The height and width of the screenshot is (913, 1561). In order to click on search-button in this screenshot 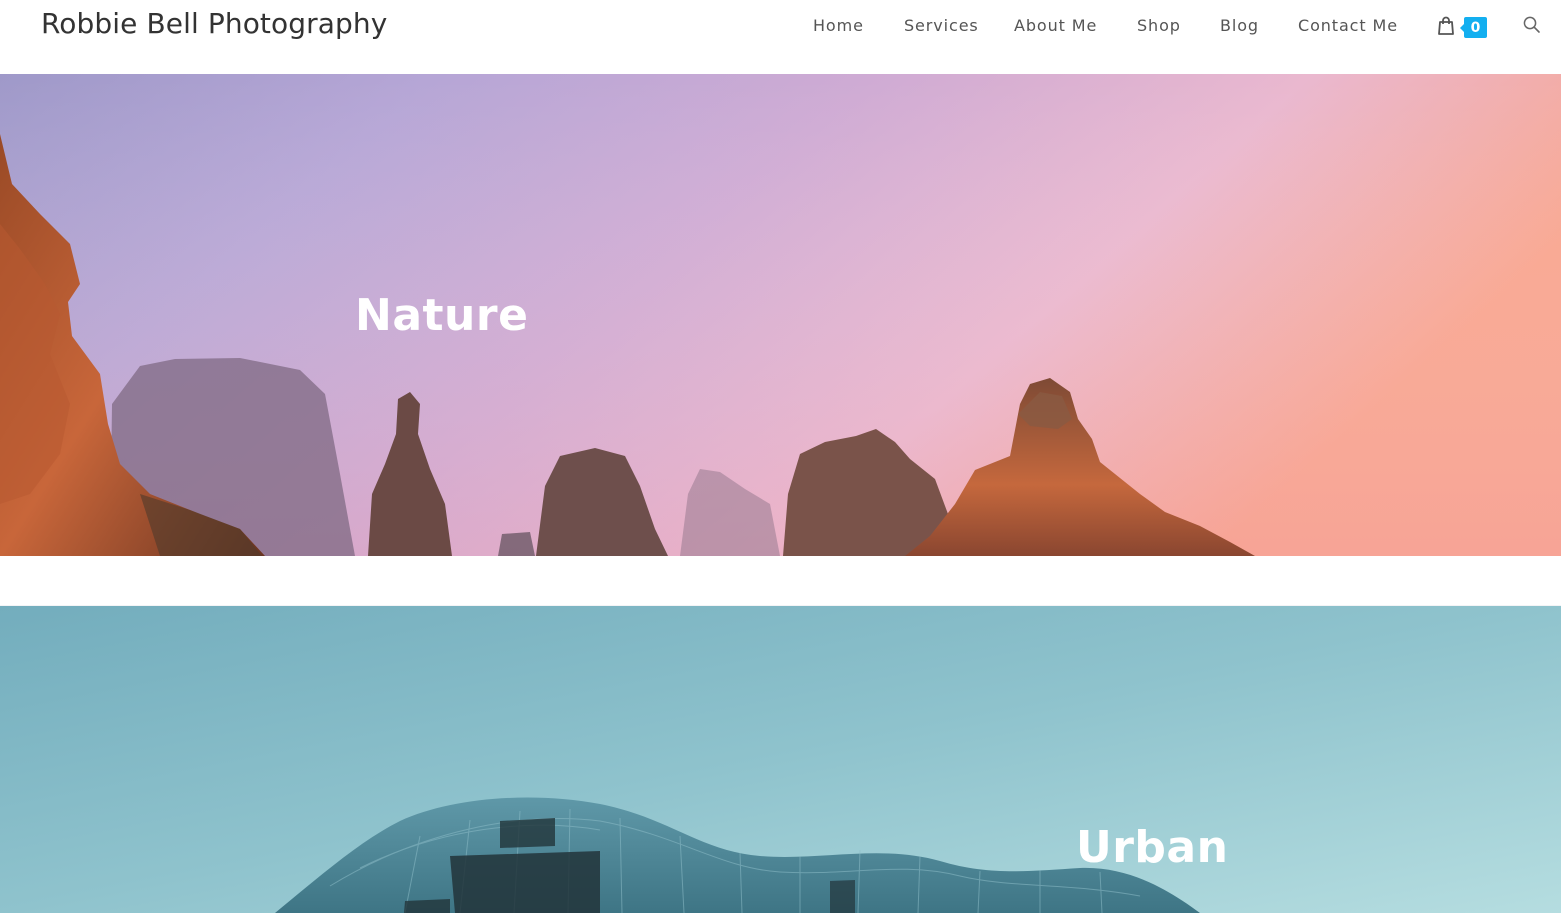, I will do `click(1532, 25)`.